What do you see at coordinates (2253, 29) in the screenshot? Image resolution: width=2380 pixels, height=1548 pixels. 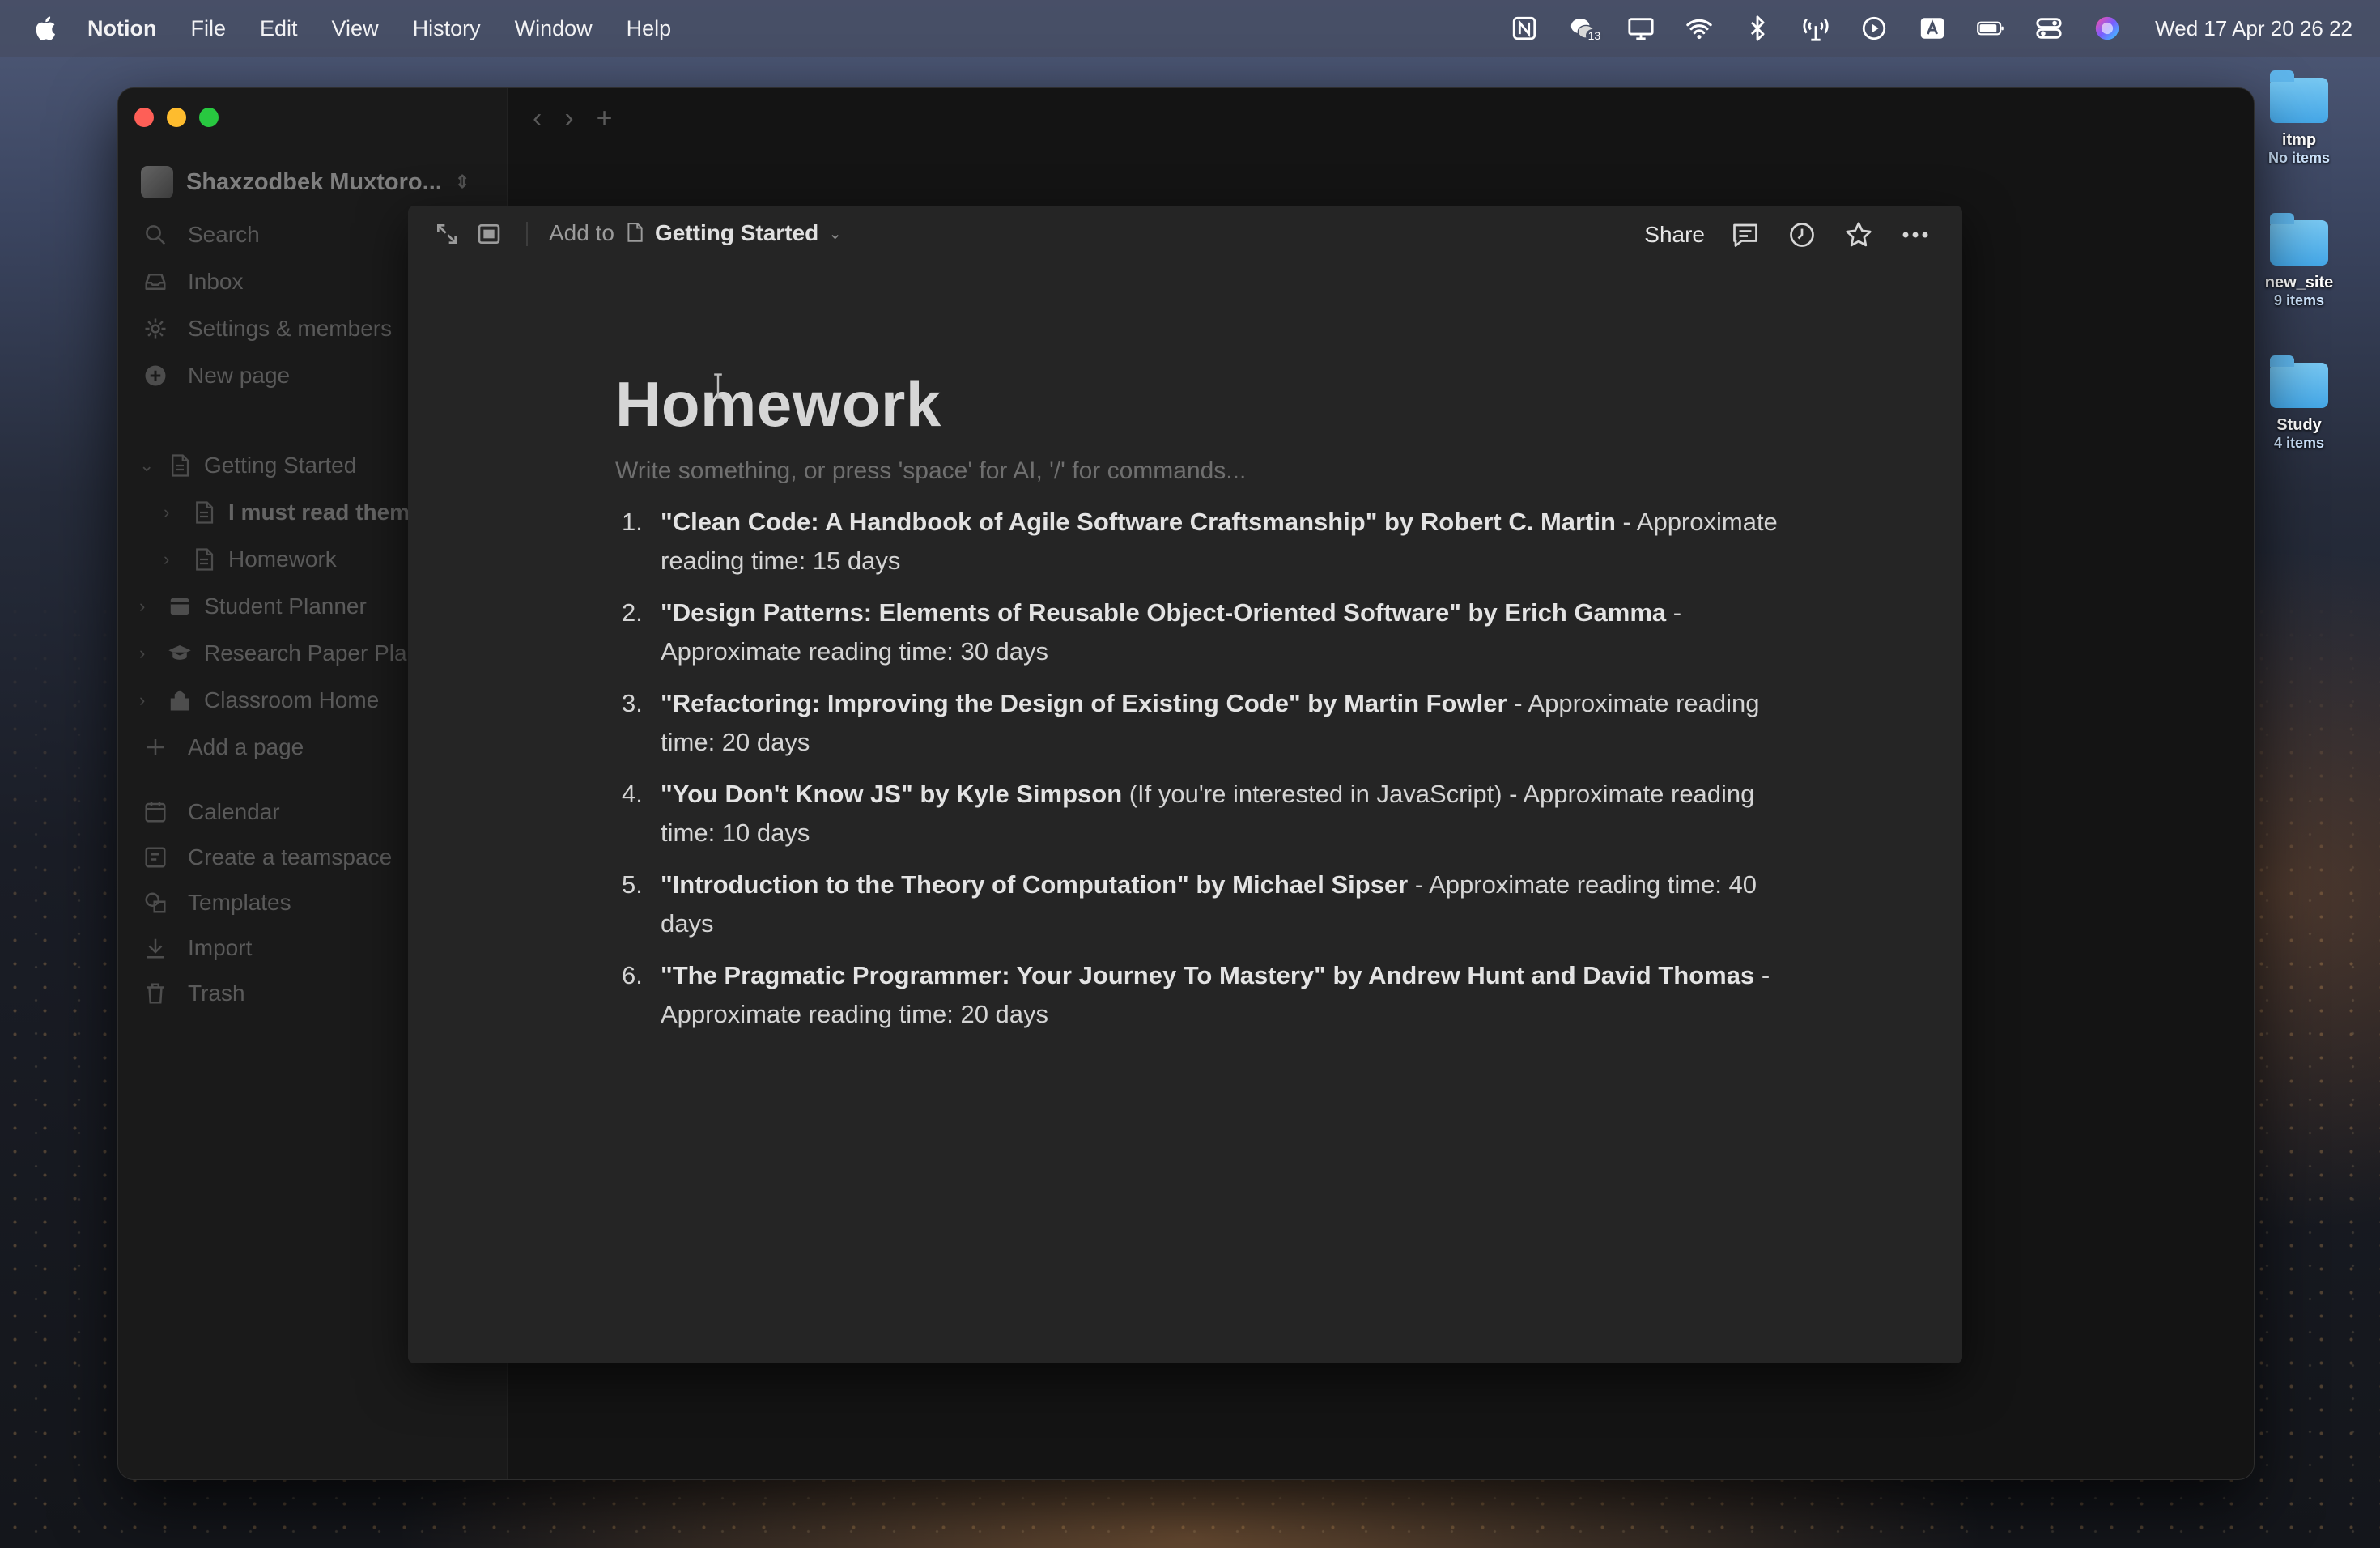 I see `menubar-clock: Wed 17 Apr 20 26 22` at bounding box center [2253, 29].